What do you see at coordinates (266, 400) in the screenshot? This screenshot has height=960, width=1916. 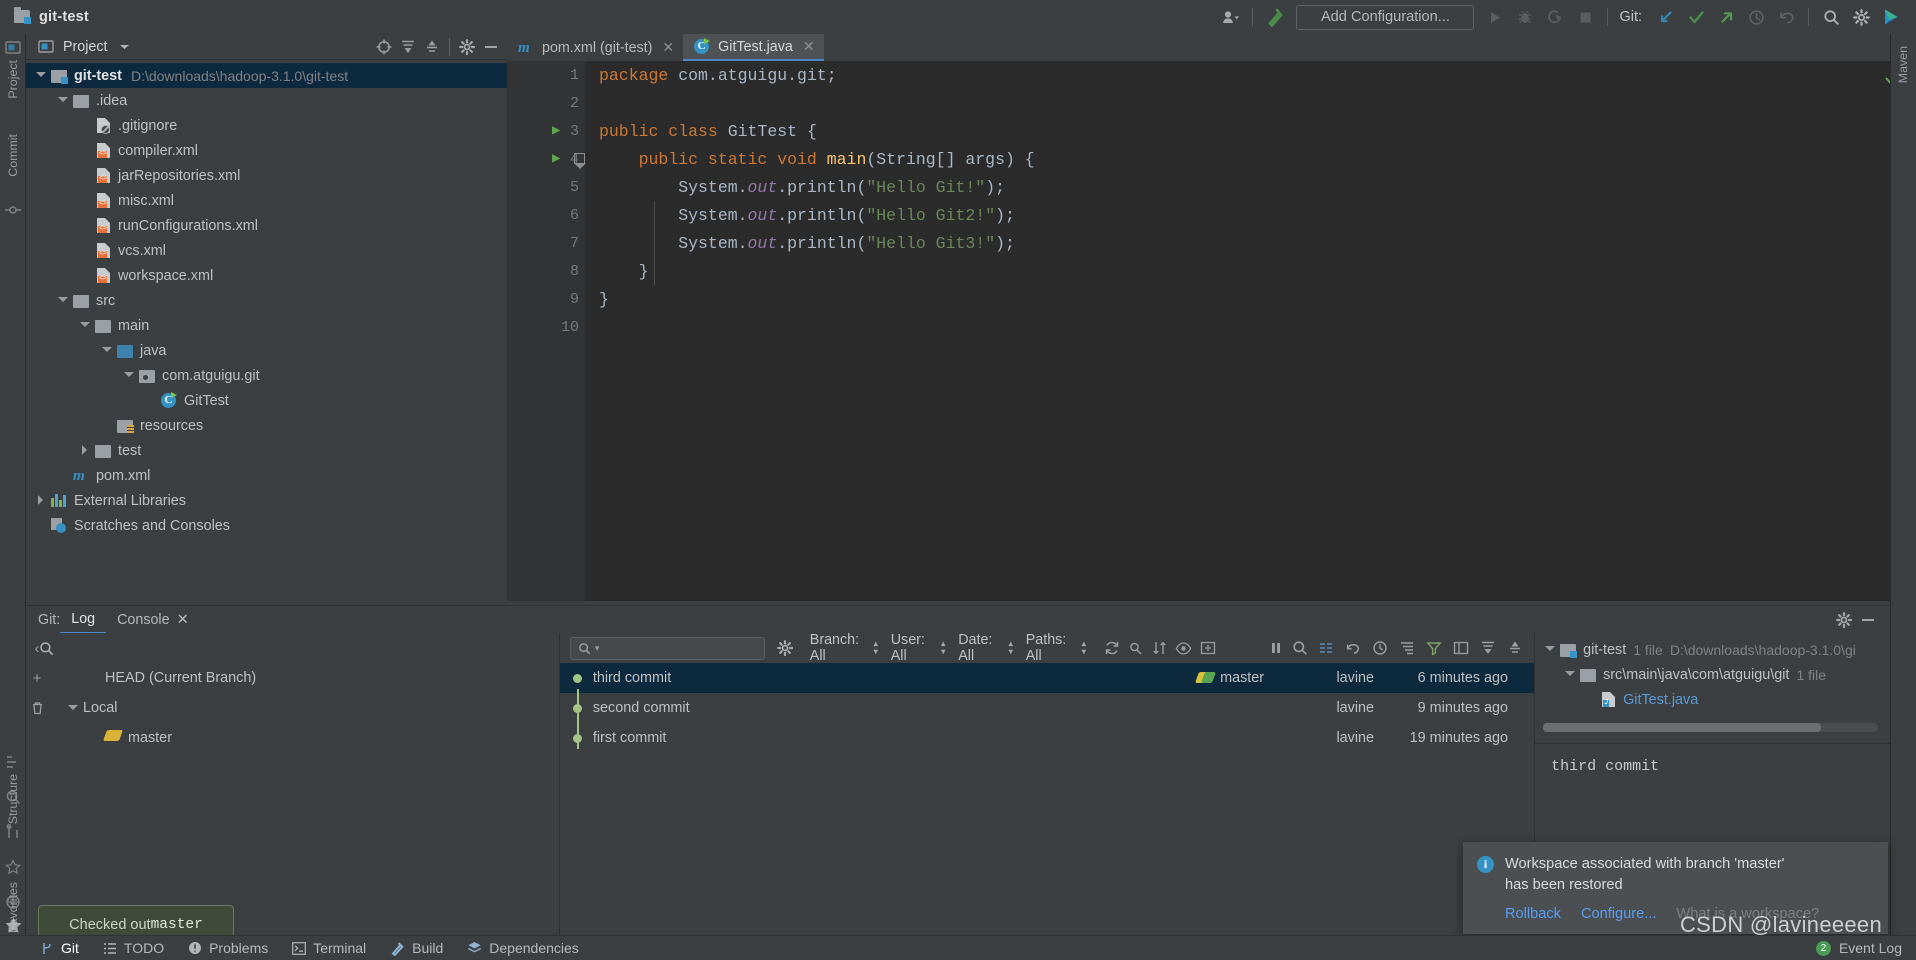 I see `project-tree-item: C GitTest` at bounding box center [266, 400].